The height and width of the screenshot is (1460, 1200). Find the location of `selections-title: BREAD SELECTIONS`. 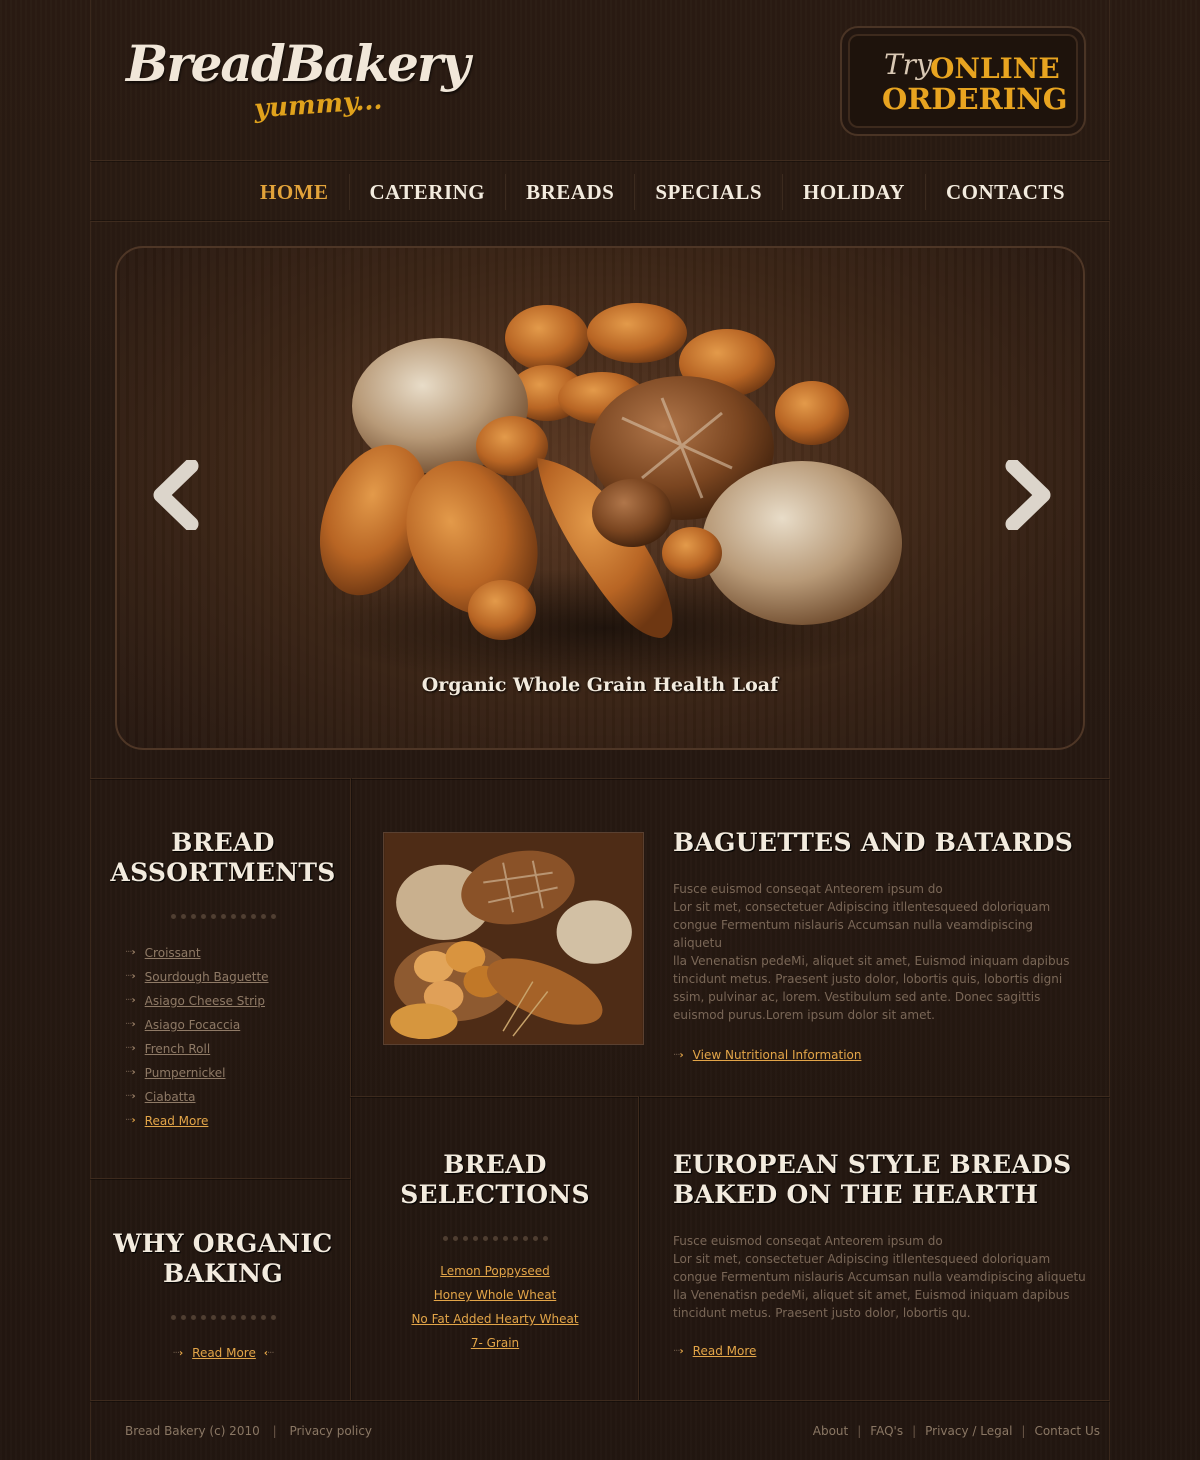

selections-title: BREAD SELECTIONS is located at coordinates (495, 1180).